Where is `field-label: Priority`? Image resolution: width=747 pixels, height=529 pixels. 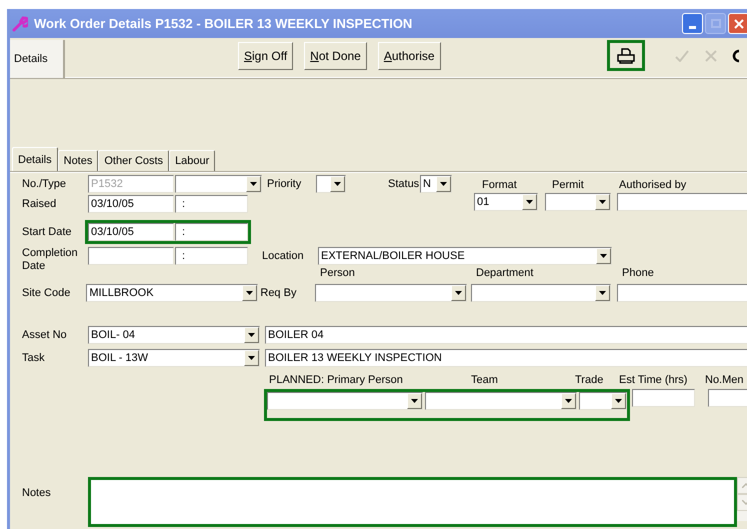 field-label: Priority is located at coordinates (284, 184).